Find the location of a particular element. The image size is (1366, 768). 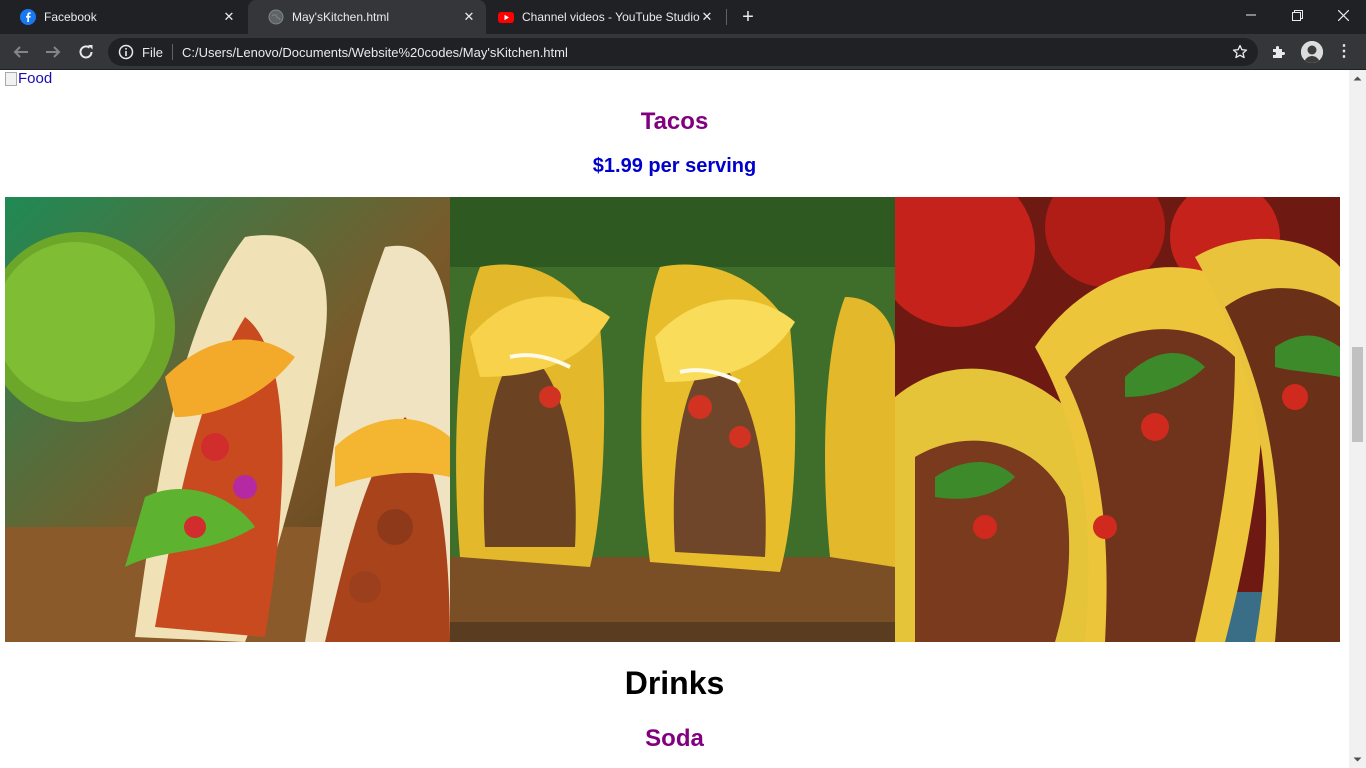

youtube-icon is located at coordinates (506, 17).